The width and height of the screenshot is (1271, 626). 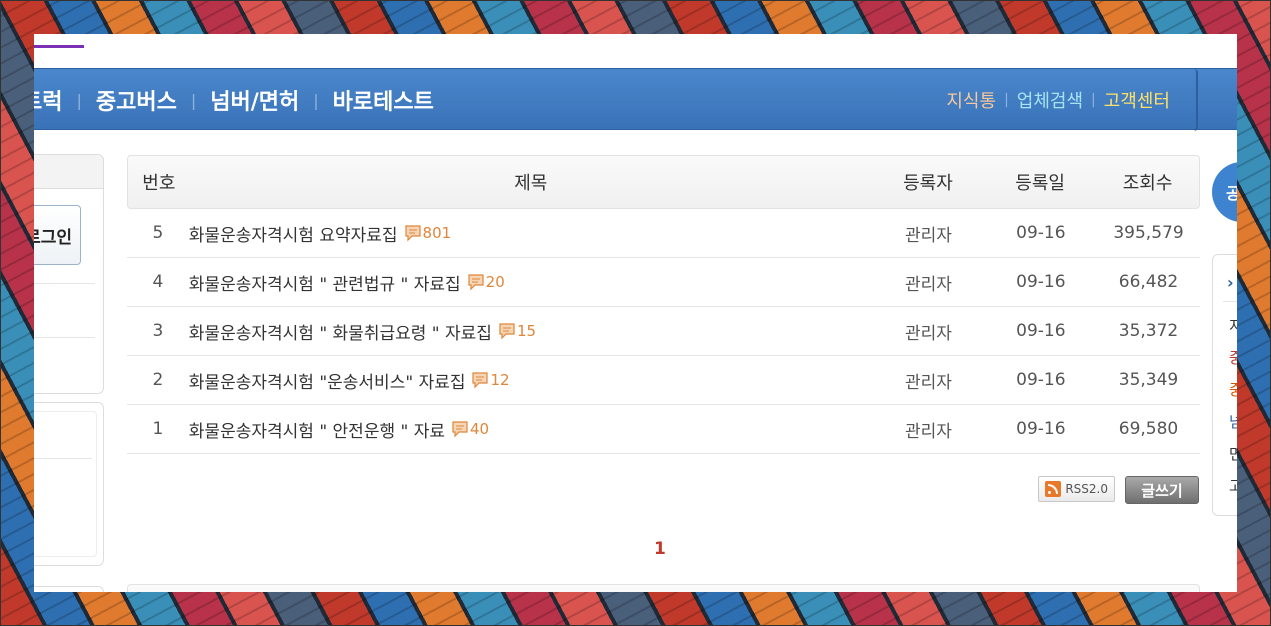 What do you see at coordinates (531, 380) in the screenshot?
I see `row-title-cell: 화물운송자격시험 "운송서비스" 자료집 12` at bounding box center [531, 380].